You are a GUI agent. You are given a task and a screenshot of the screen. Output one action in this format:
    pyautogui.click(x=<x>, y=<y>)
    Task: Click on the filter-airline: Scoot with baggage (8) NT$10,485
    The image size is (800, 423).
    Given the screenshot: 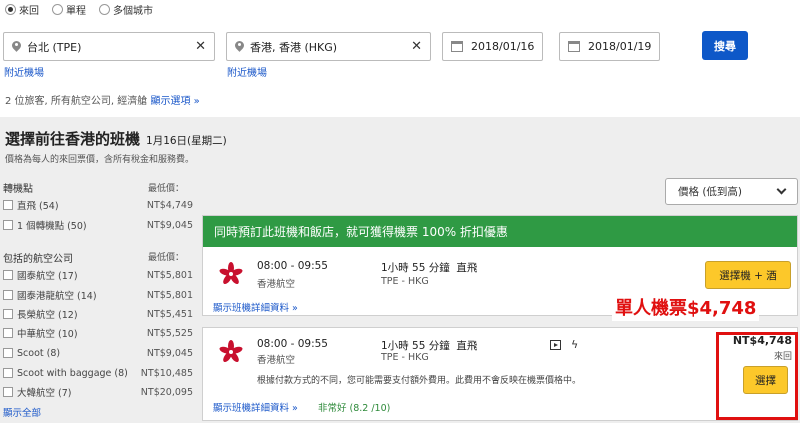 What is the action you would take?
    pyautogui.click(x=98, y=373)
    